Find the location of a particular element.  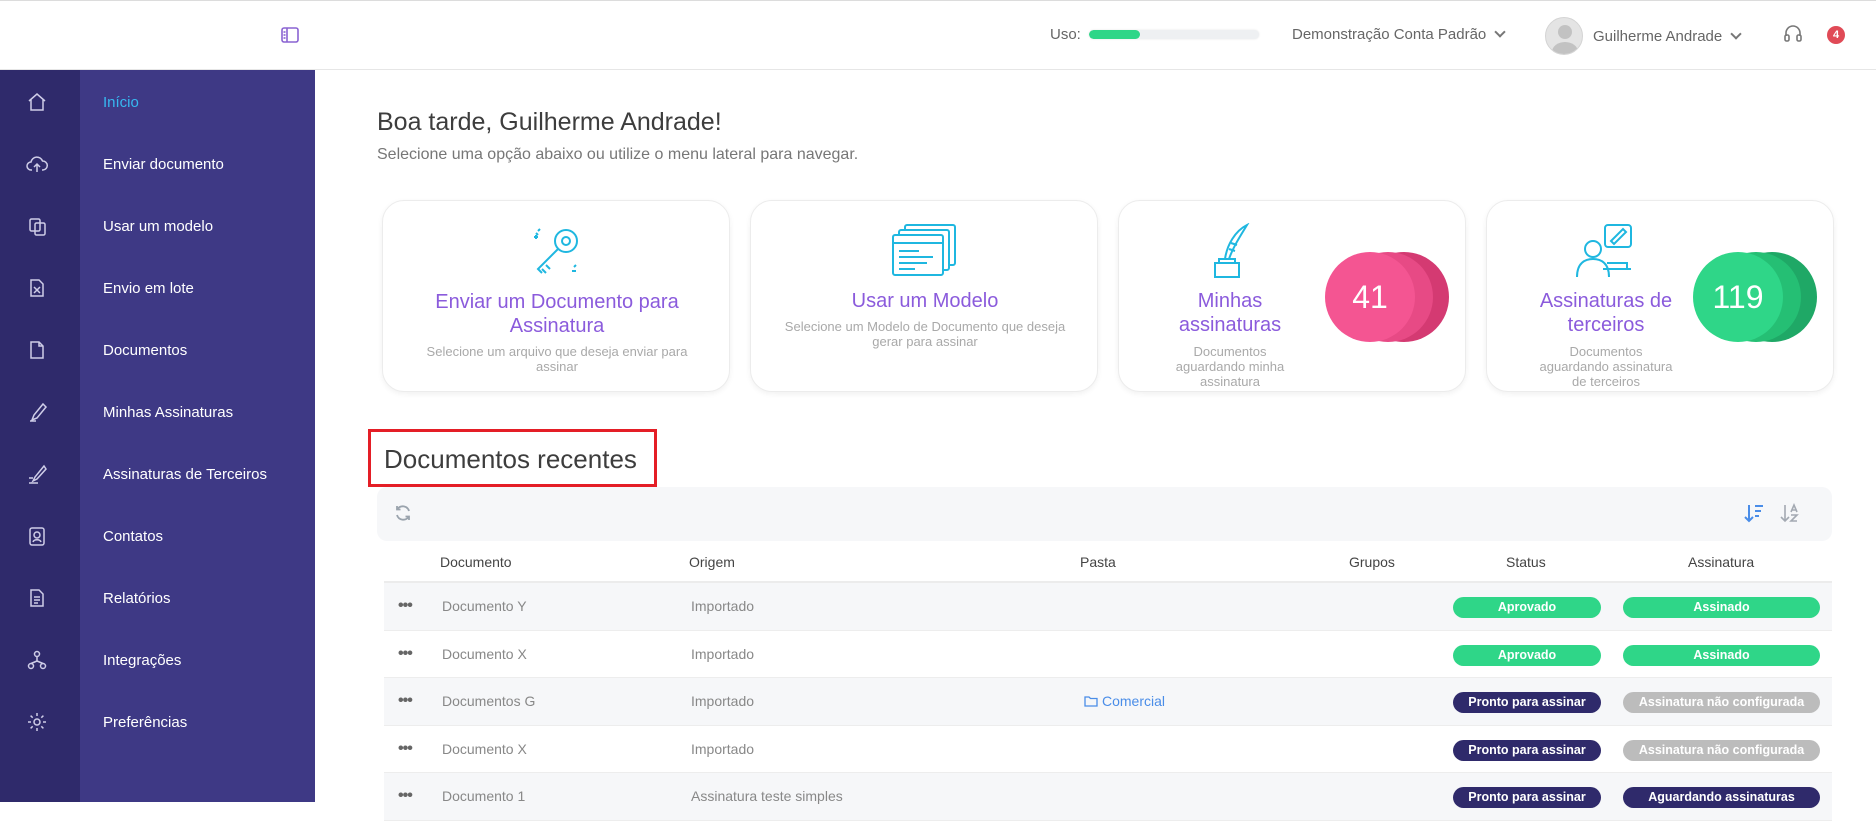

sidebar-toggle-icon is located at coordinates (290, 35).